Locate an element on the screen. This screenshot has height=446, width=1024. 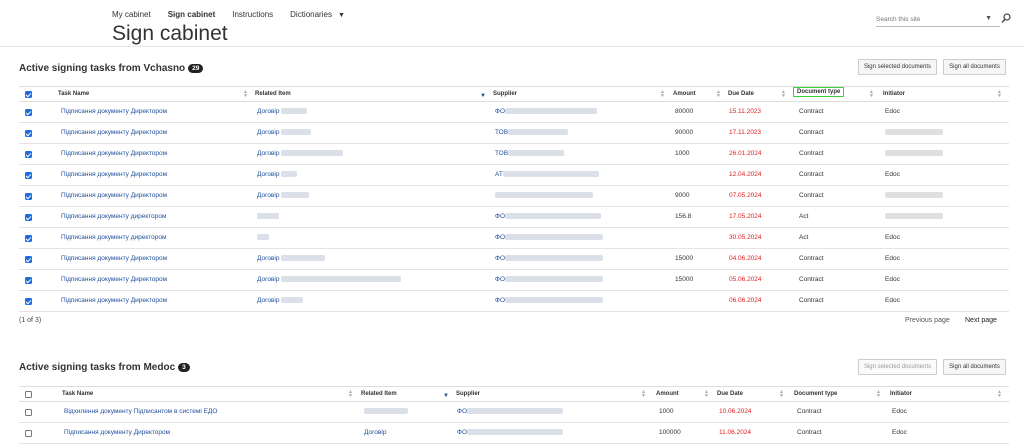
next-page-button: Next page is located at coordinates (981, 320).